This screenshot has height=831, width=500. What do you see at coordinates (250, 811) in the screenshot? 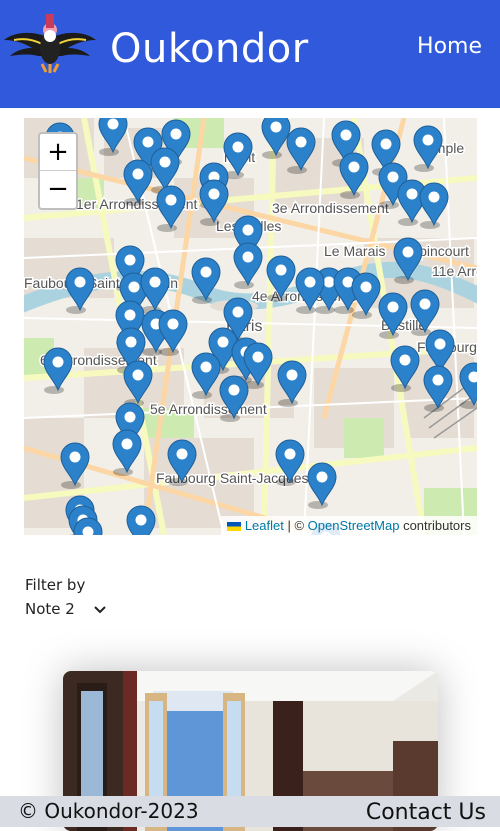
I see `footer: © Oukondor-2023 Contact Us` at bounding box center [250, 811].